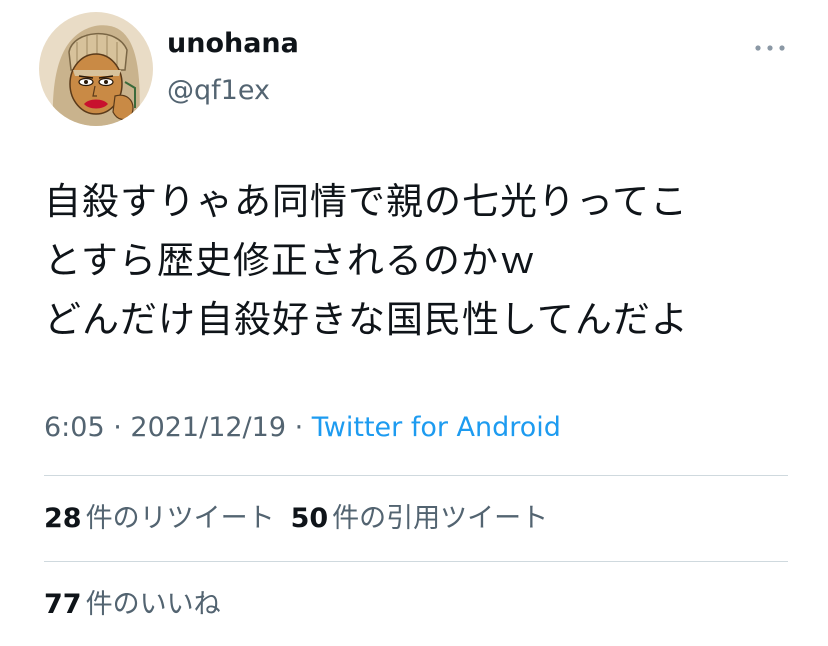 This screenshot has width=828, height=646. I want to click on quote-tweets-stat: 50 件の引用ツイート, so click(420, 518).